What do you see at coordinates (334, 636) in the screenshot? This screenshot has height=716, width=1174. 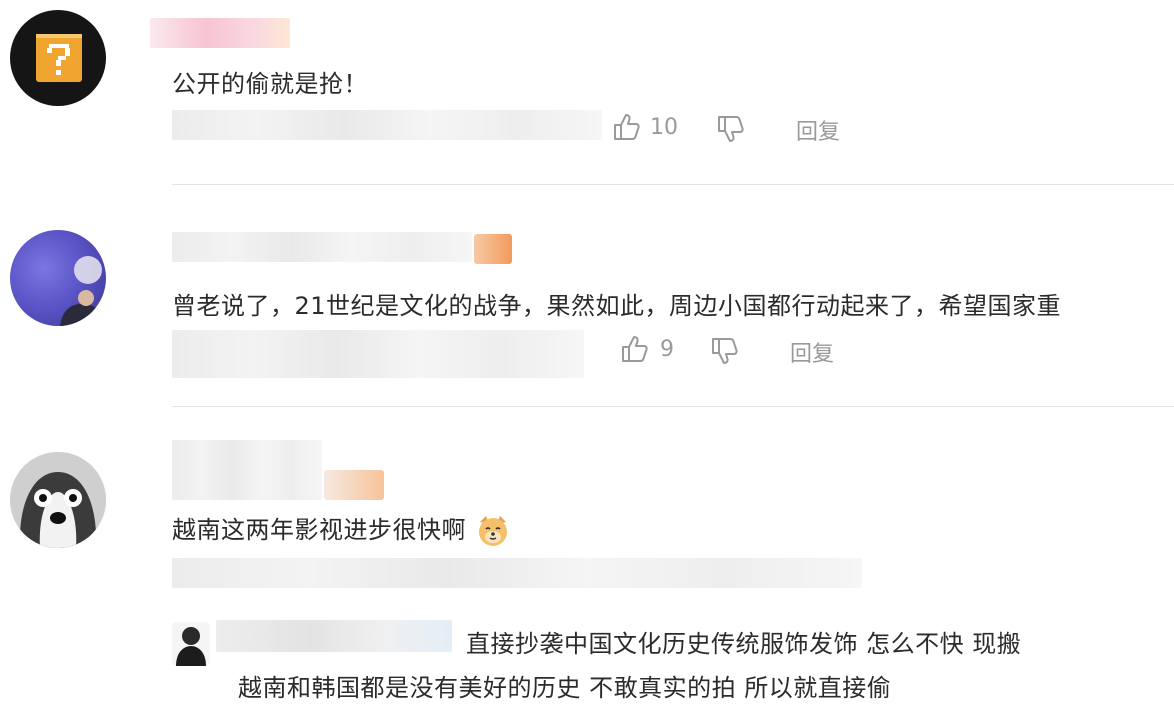 I see `blurred-reply-username` at bounding box center [334, 636].